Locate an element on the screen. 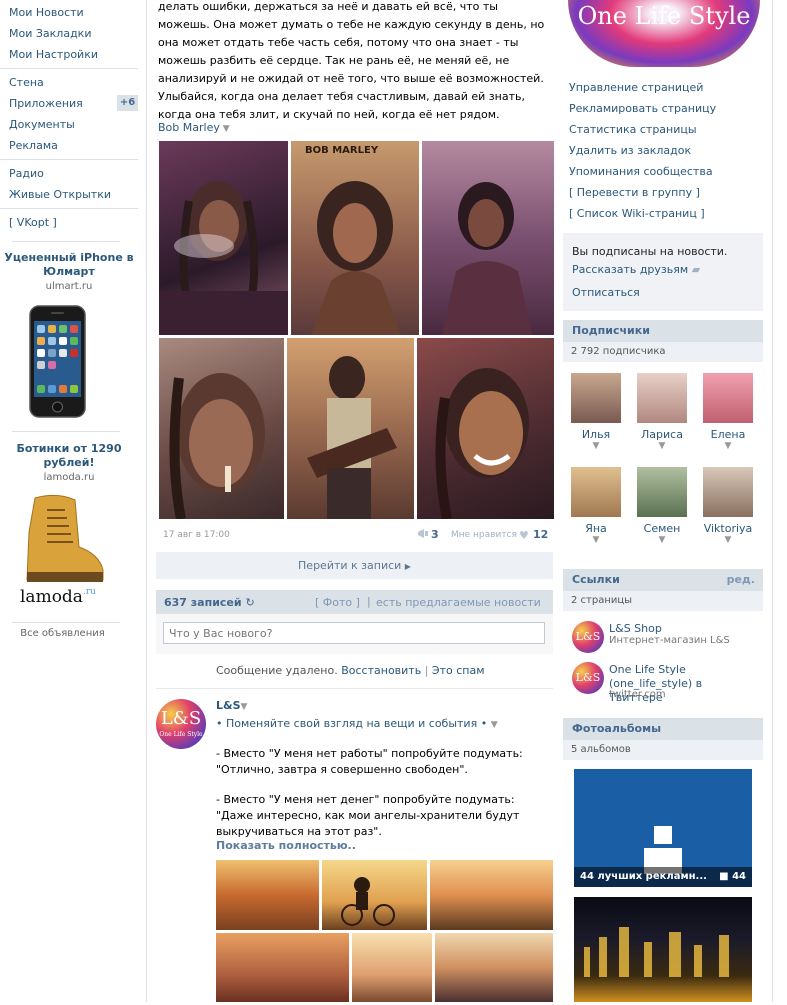  nav-my-bookmarks: Мои Закладки is located at coordinates (50, 33).